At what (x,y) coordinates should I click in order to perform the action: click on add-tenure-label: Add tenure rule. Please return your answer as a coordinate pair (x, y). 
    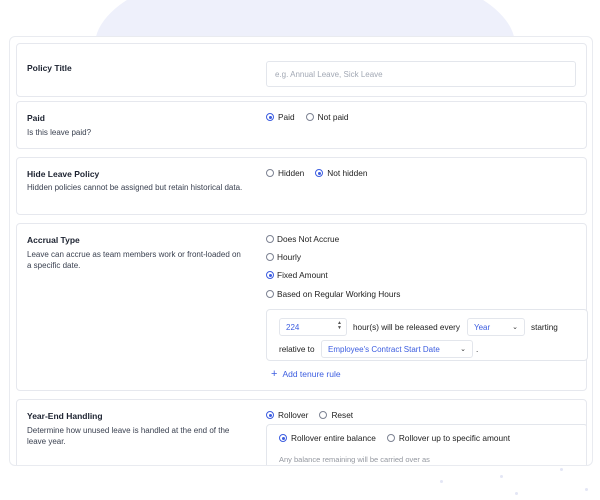
    Looking at the image, I should click on (311, 374).